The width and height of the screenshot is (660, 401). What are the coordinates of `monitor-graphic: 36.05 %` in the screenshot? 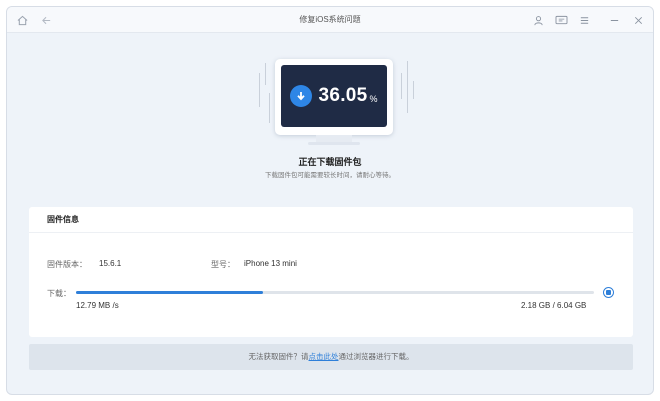 It's located at (334, 97).